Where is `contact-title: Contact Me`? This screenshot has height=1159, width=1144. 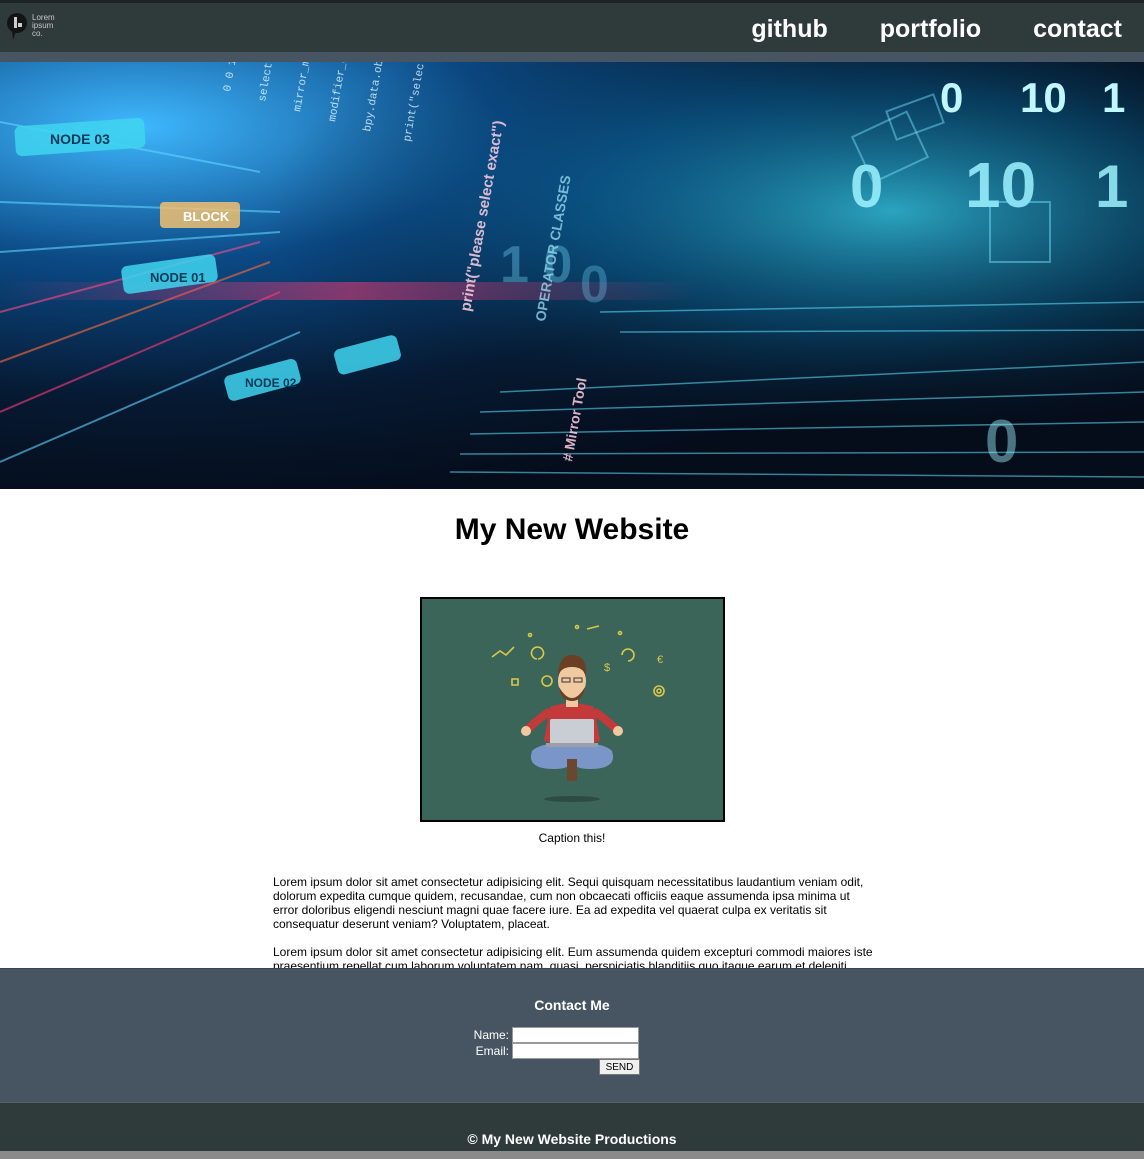 contact-title: Contact Me is located at coordinates (572, 1005).